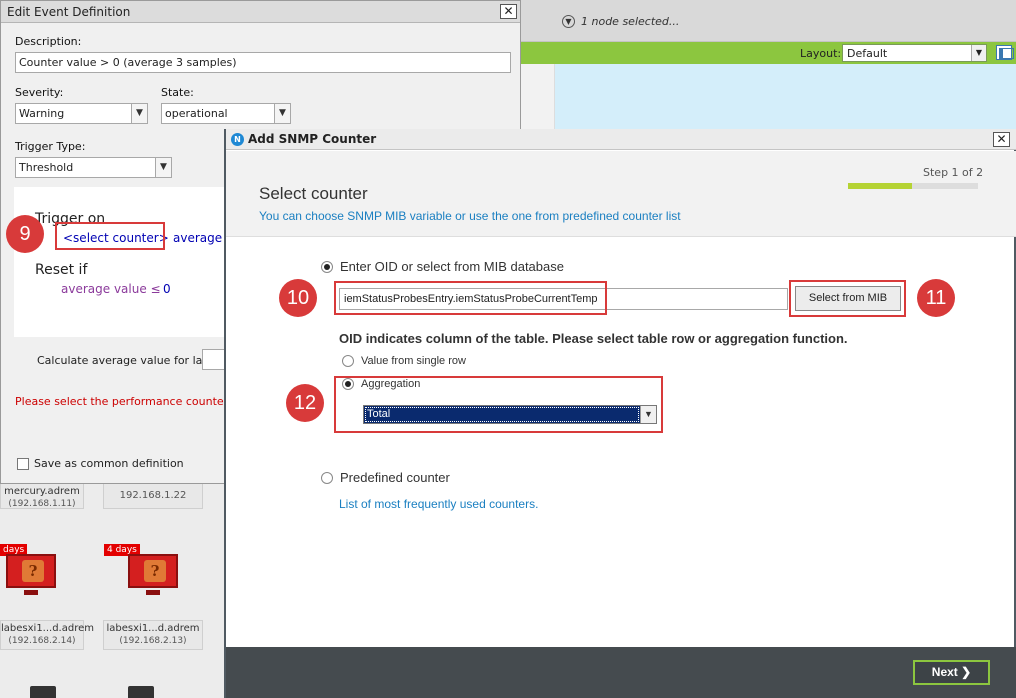 This screenshot has height=698, width=1016. What do you see at coordinates (945, 186) in the screenshot?
I see `step-progress-remaining` at bounding box center [945, 186].